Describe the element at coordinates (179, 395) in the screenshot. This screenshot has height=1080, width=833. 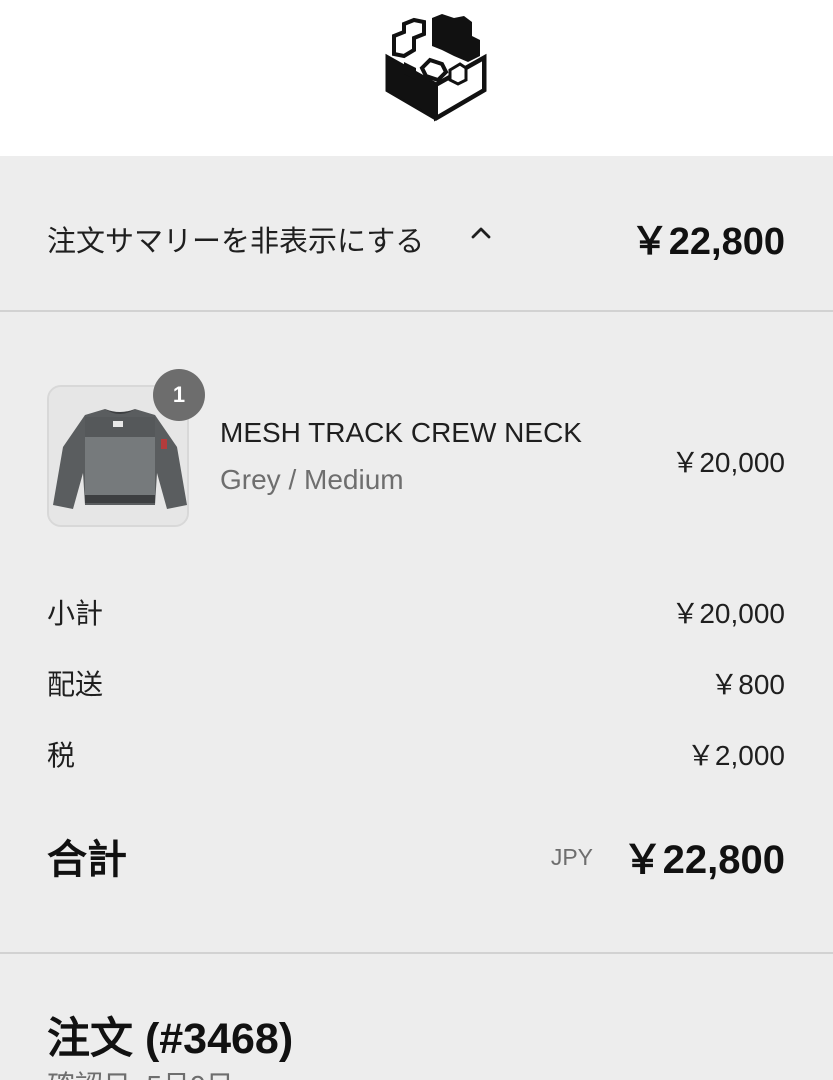
I see `quantity-badge: 1` at that location.